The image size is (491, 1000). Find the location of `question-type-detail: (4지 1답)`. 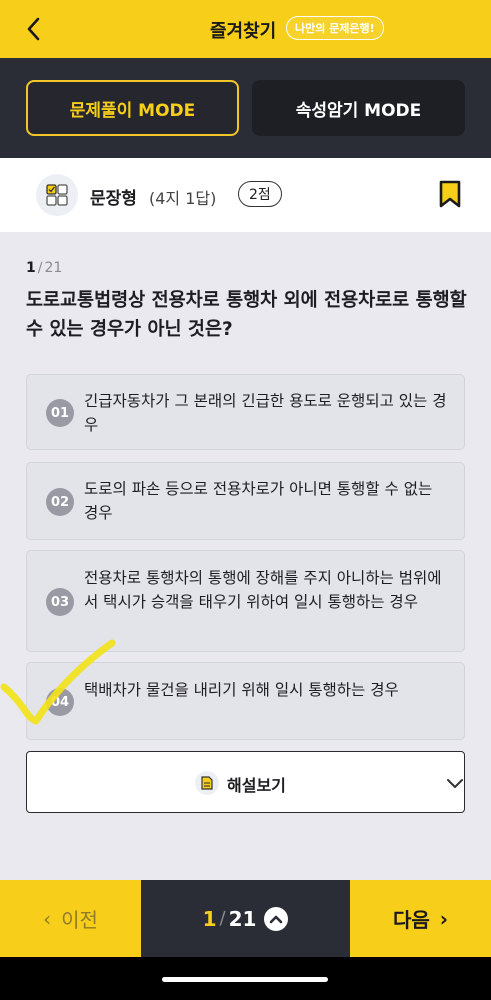

question-type-detail: (4지 1답) is located at coordinates (183, 198).